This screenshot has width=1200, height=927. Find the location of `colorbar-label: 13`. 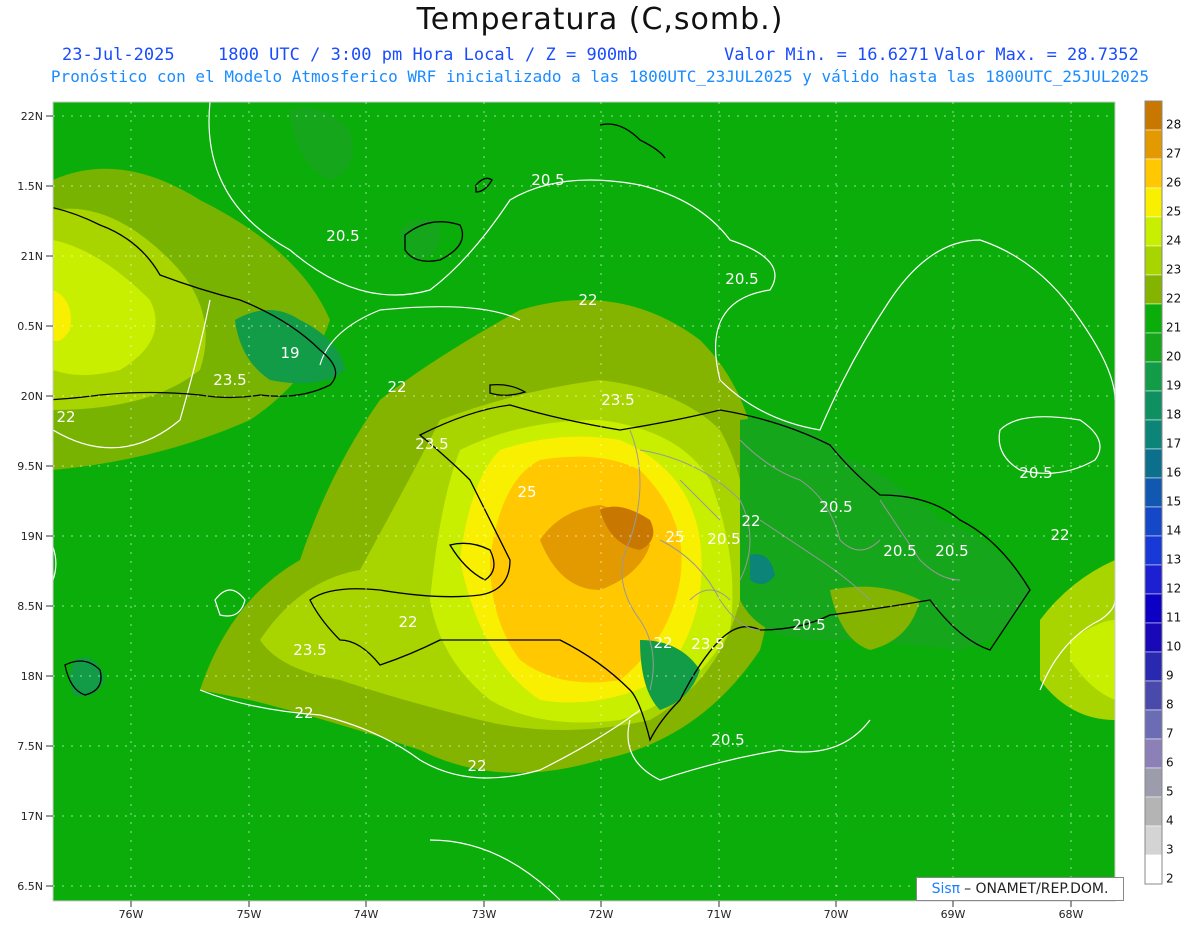

colorbar-label: 13 is located at coordinates (1173, 560).